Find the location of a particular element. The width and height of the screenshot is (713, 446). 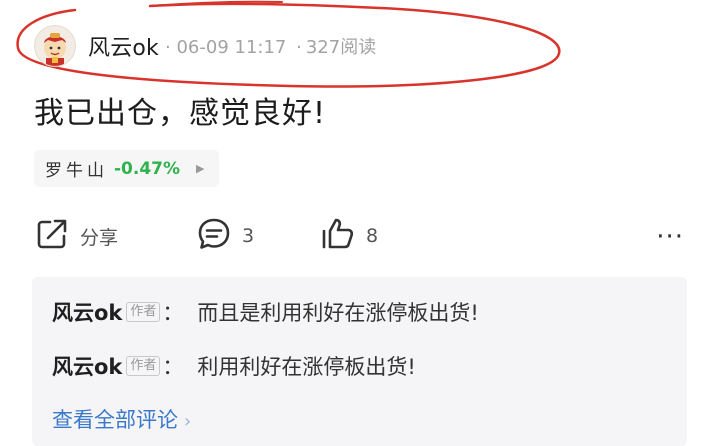

more-options-icon: ··· is located at coordinates (670, 237).